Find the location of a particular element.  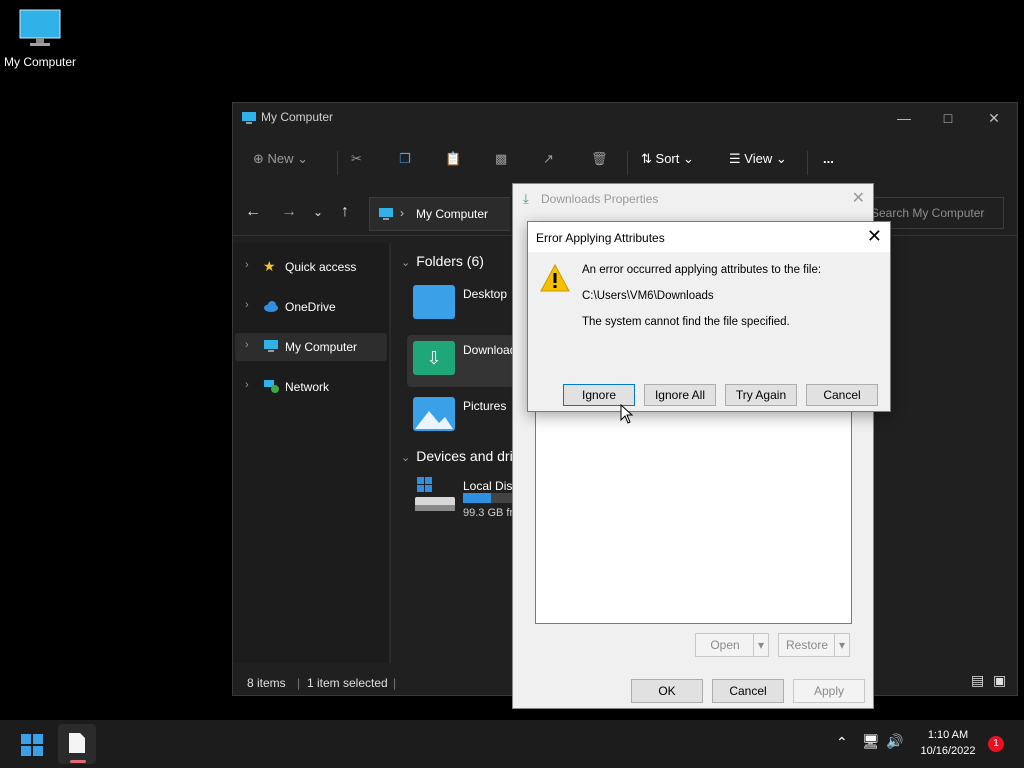

rename-icon: ▩ is located at coordinates (501, 159).